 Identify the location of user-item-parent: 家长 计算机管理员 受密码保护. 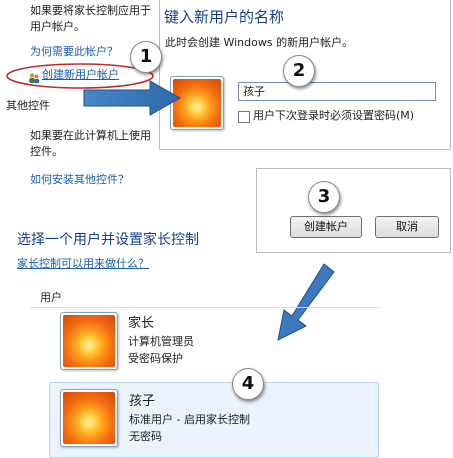
(171, 343).